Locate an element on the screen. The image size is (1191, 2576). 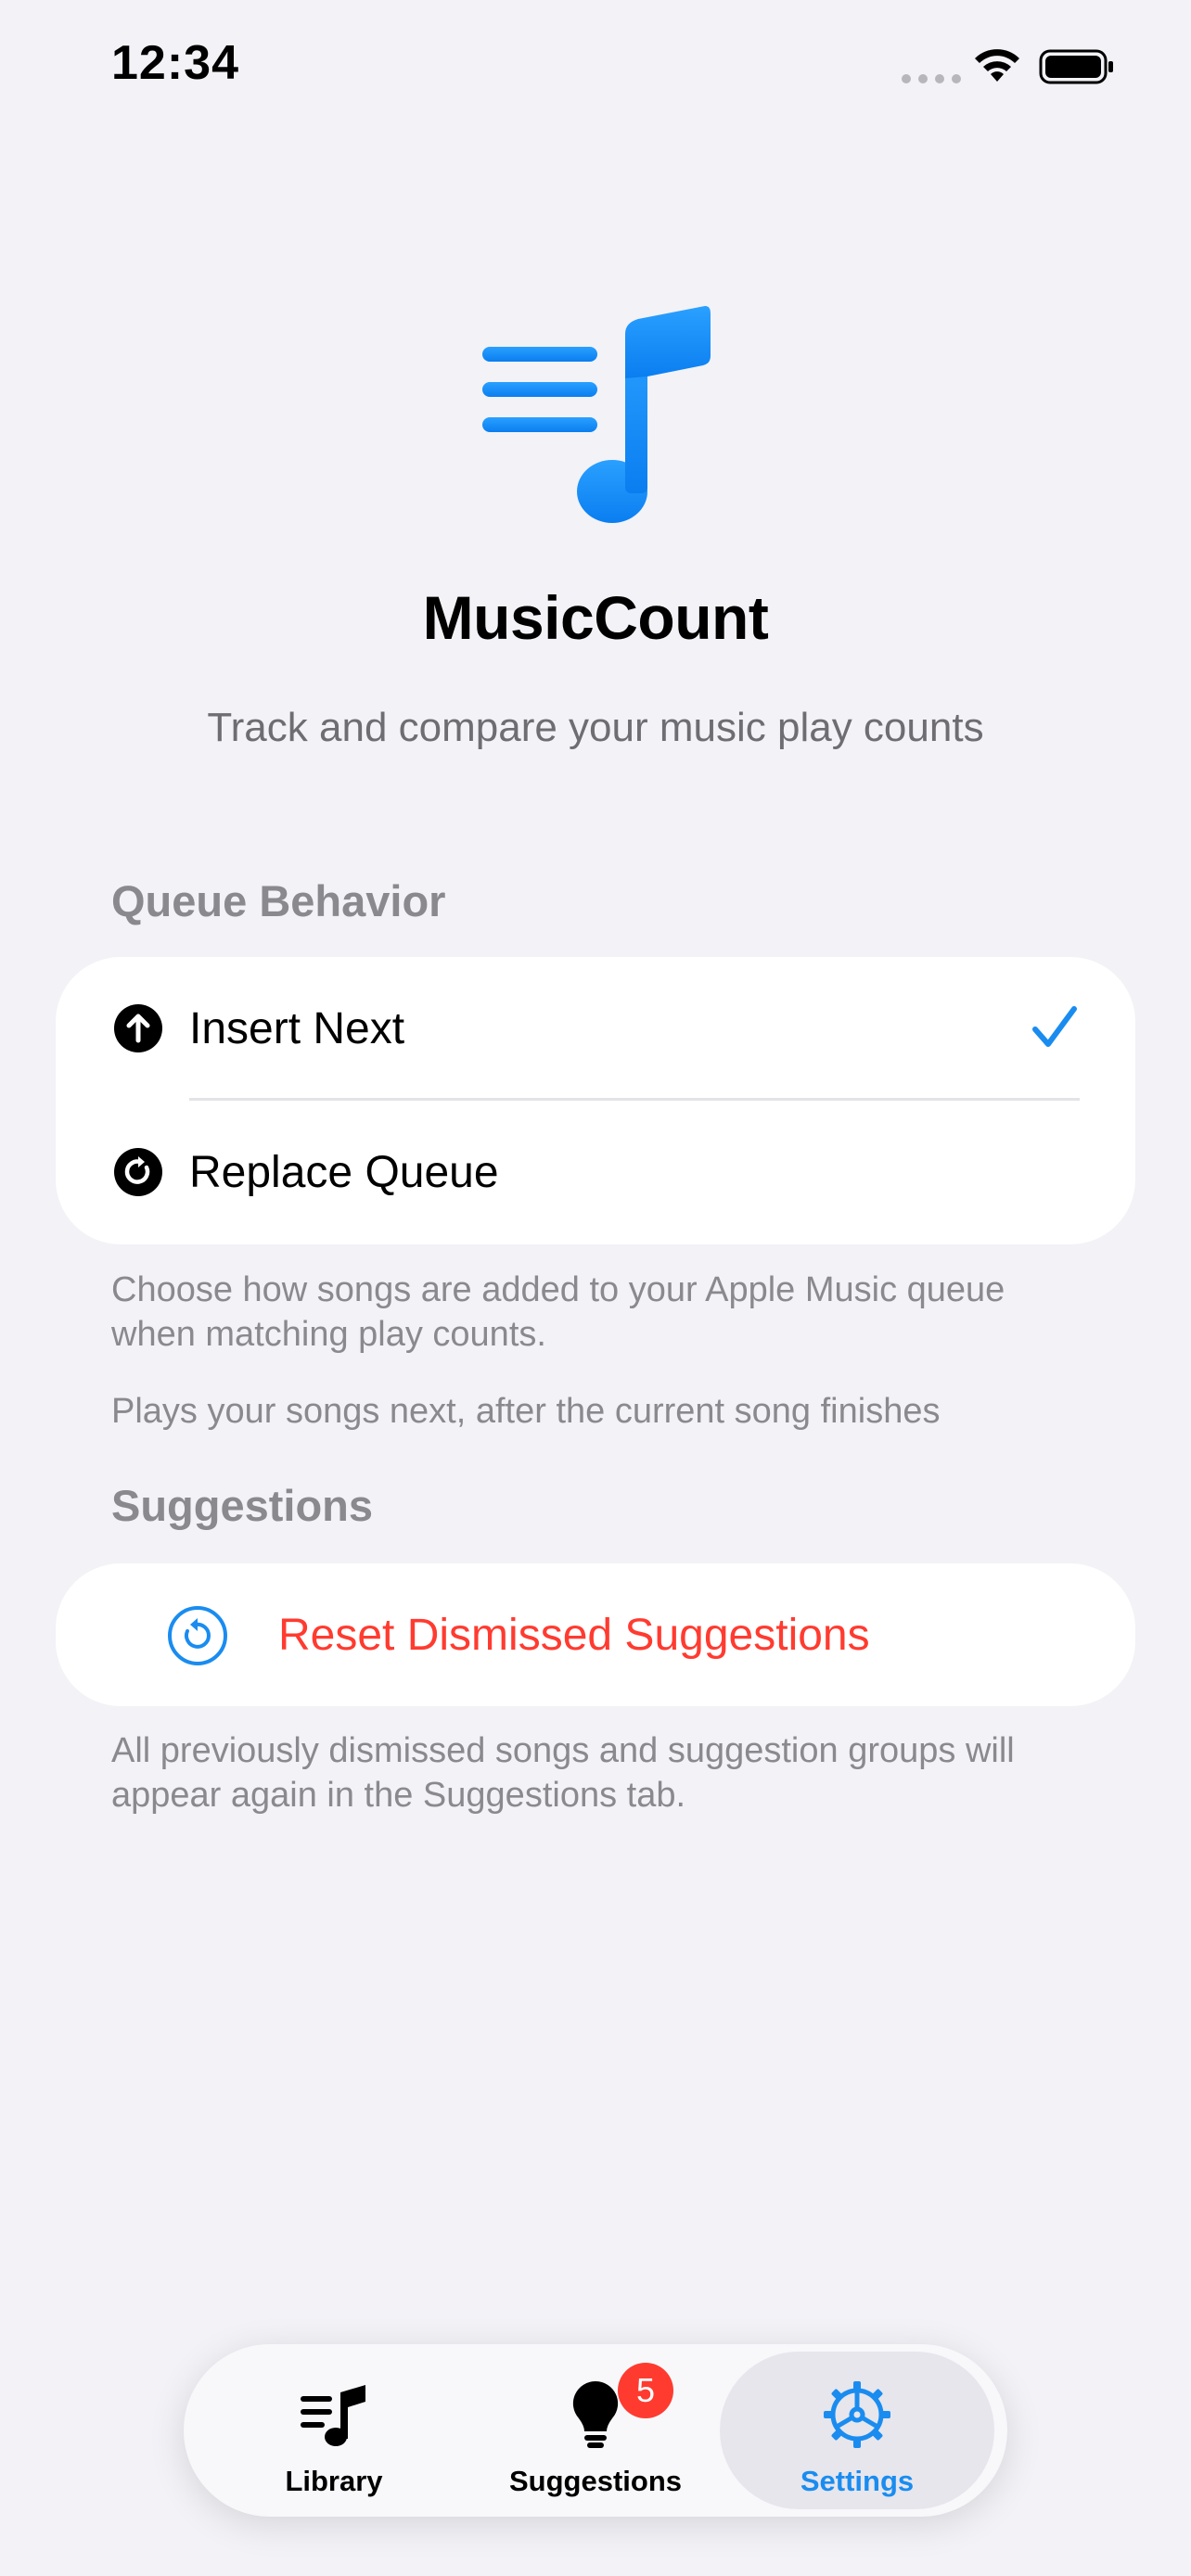
tab-suggestions: 5 Suggestions is located at coordinates (595, 2431).